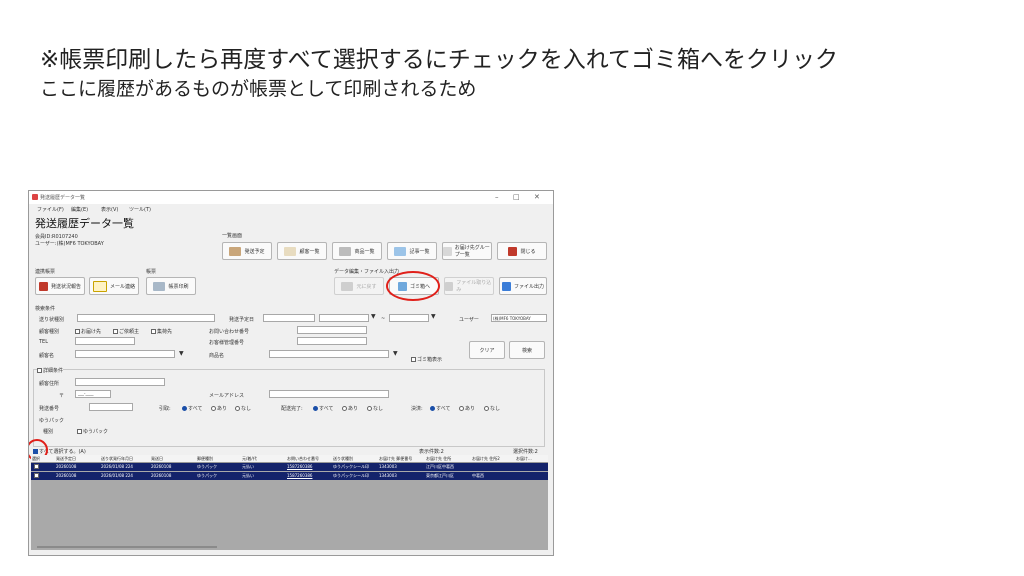 The width and height of the screenshot is (1024, 576). I want to click on list-screen-label: 一覧画面, so click(232, 236).